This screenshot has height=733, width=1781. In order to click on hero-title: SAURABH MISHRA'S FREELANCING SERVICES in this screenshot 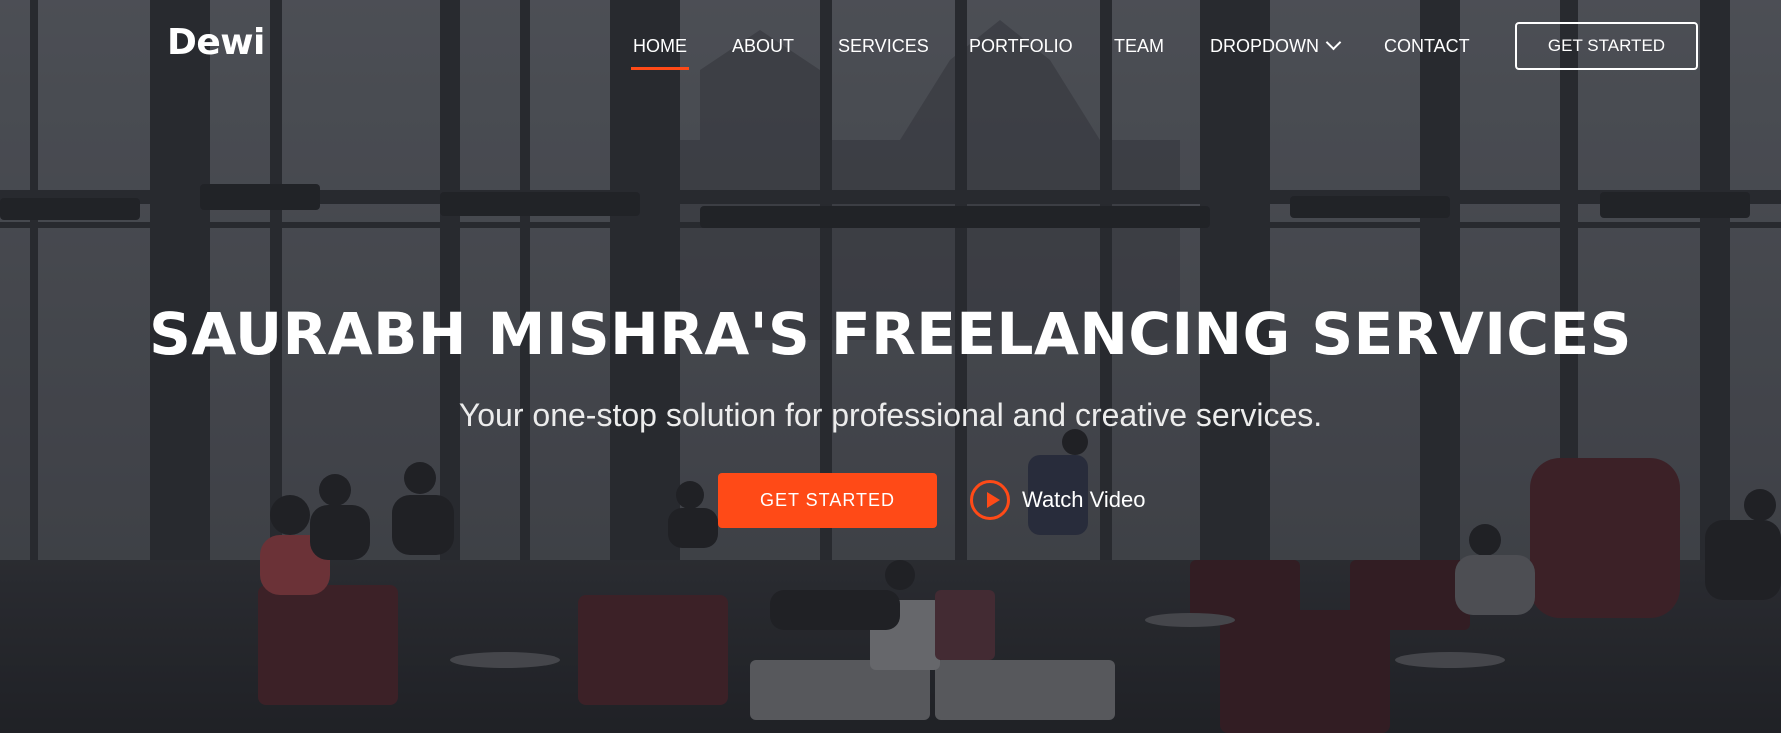, I will do `click(890, 334)`.